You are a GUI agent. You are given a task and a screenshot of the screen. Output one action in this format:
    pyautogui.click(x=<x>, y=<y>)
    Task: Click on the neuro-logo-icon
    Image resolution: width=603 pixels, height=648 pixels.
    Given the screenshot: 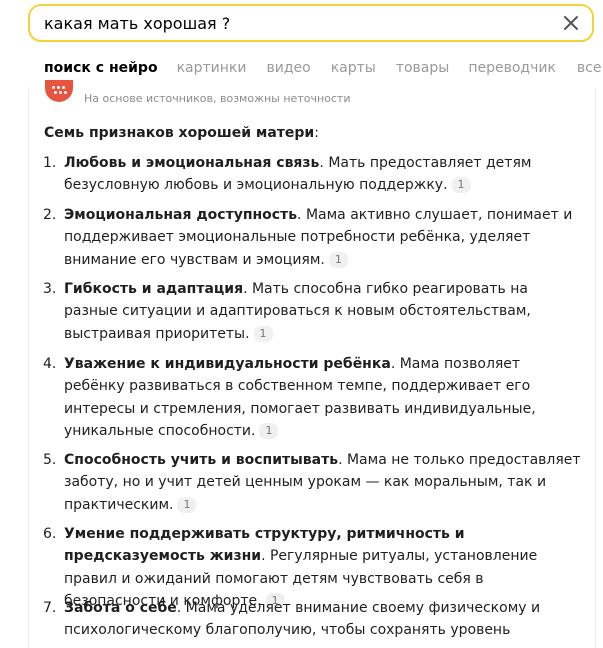 What is the action you would take?
    pyautogui.click(x=59, y=91)
    